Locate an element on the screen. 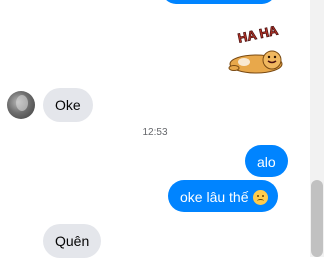 The height and width of the screenshot is (258, 324). outgoing-message-alo: alo is located at coordinates (266, 161).